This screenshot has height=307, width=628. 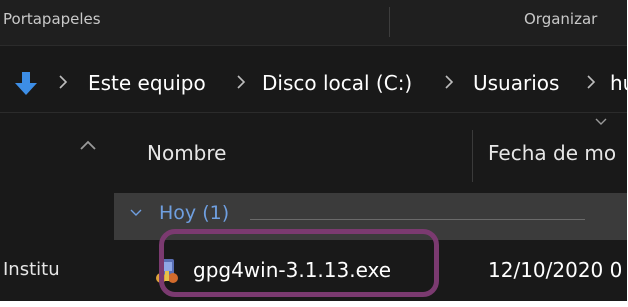 I want to click on breadcrumb-user-folder: hu, so click(x=618, y=83).